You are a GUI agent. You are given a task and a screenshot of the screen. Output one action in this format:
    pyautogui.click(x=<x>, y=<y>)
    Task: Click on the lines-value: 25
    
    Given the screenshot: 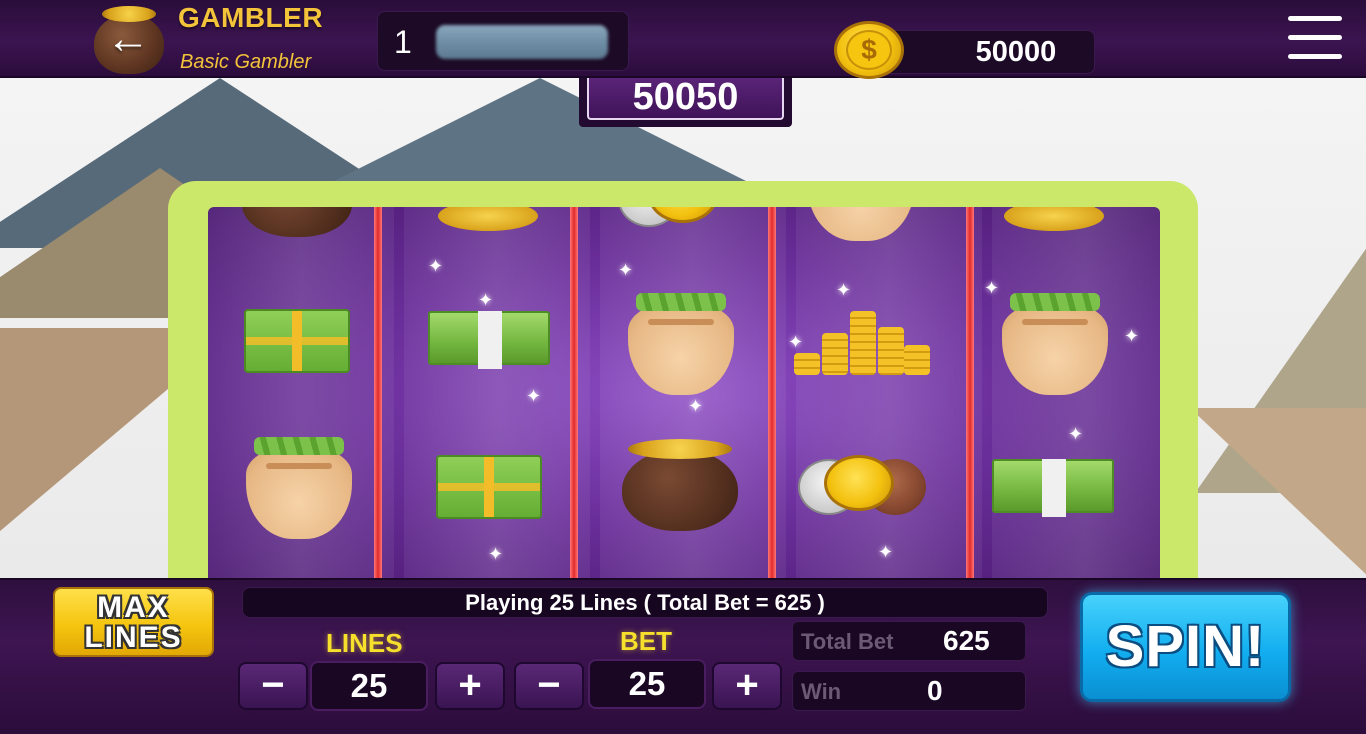 What is the action you would take?
    pyautogui.click(x=369, y=686)
    